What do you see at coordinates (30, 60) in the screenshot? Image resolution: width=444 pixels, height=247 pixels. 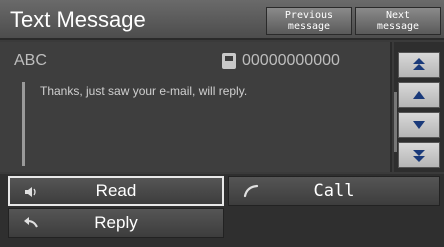 I see `sender-name: ABC` at bounding box center [30, 60].